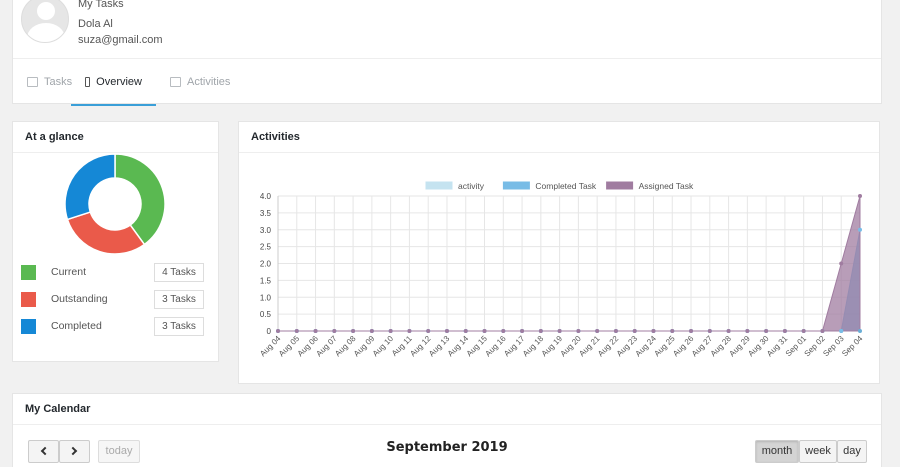  Describe the element at coordinates (32, 82) in the screenshot. I see `monitor-icon` at that location.